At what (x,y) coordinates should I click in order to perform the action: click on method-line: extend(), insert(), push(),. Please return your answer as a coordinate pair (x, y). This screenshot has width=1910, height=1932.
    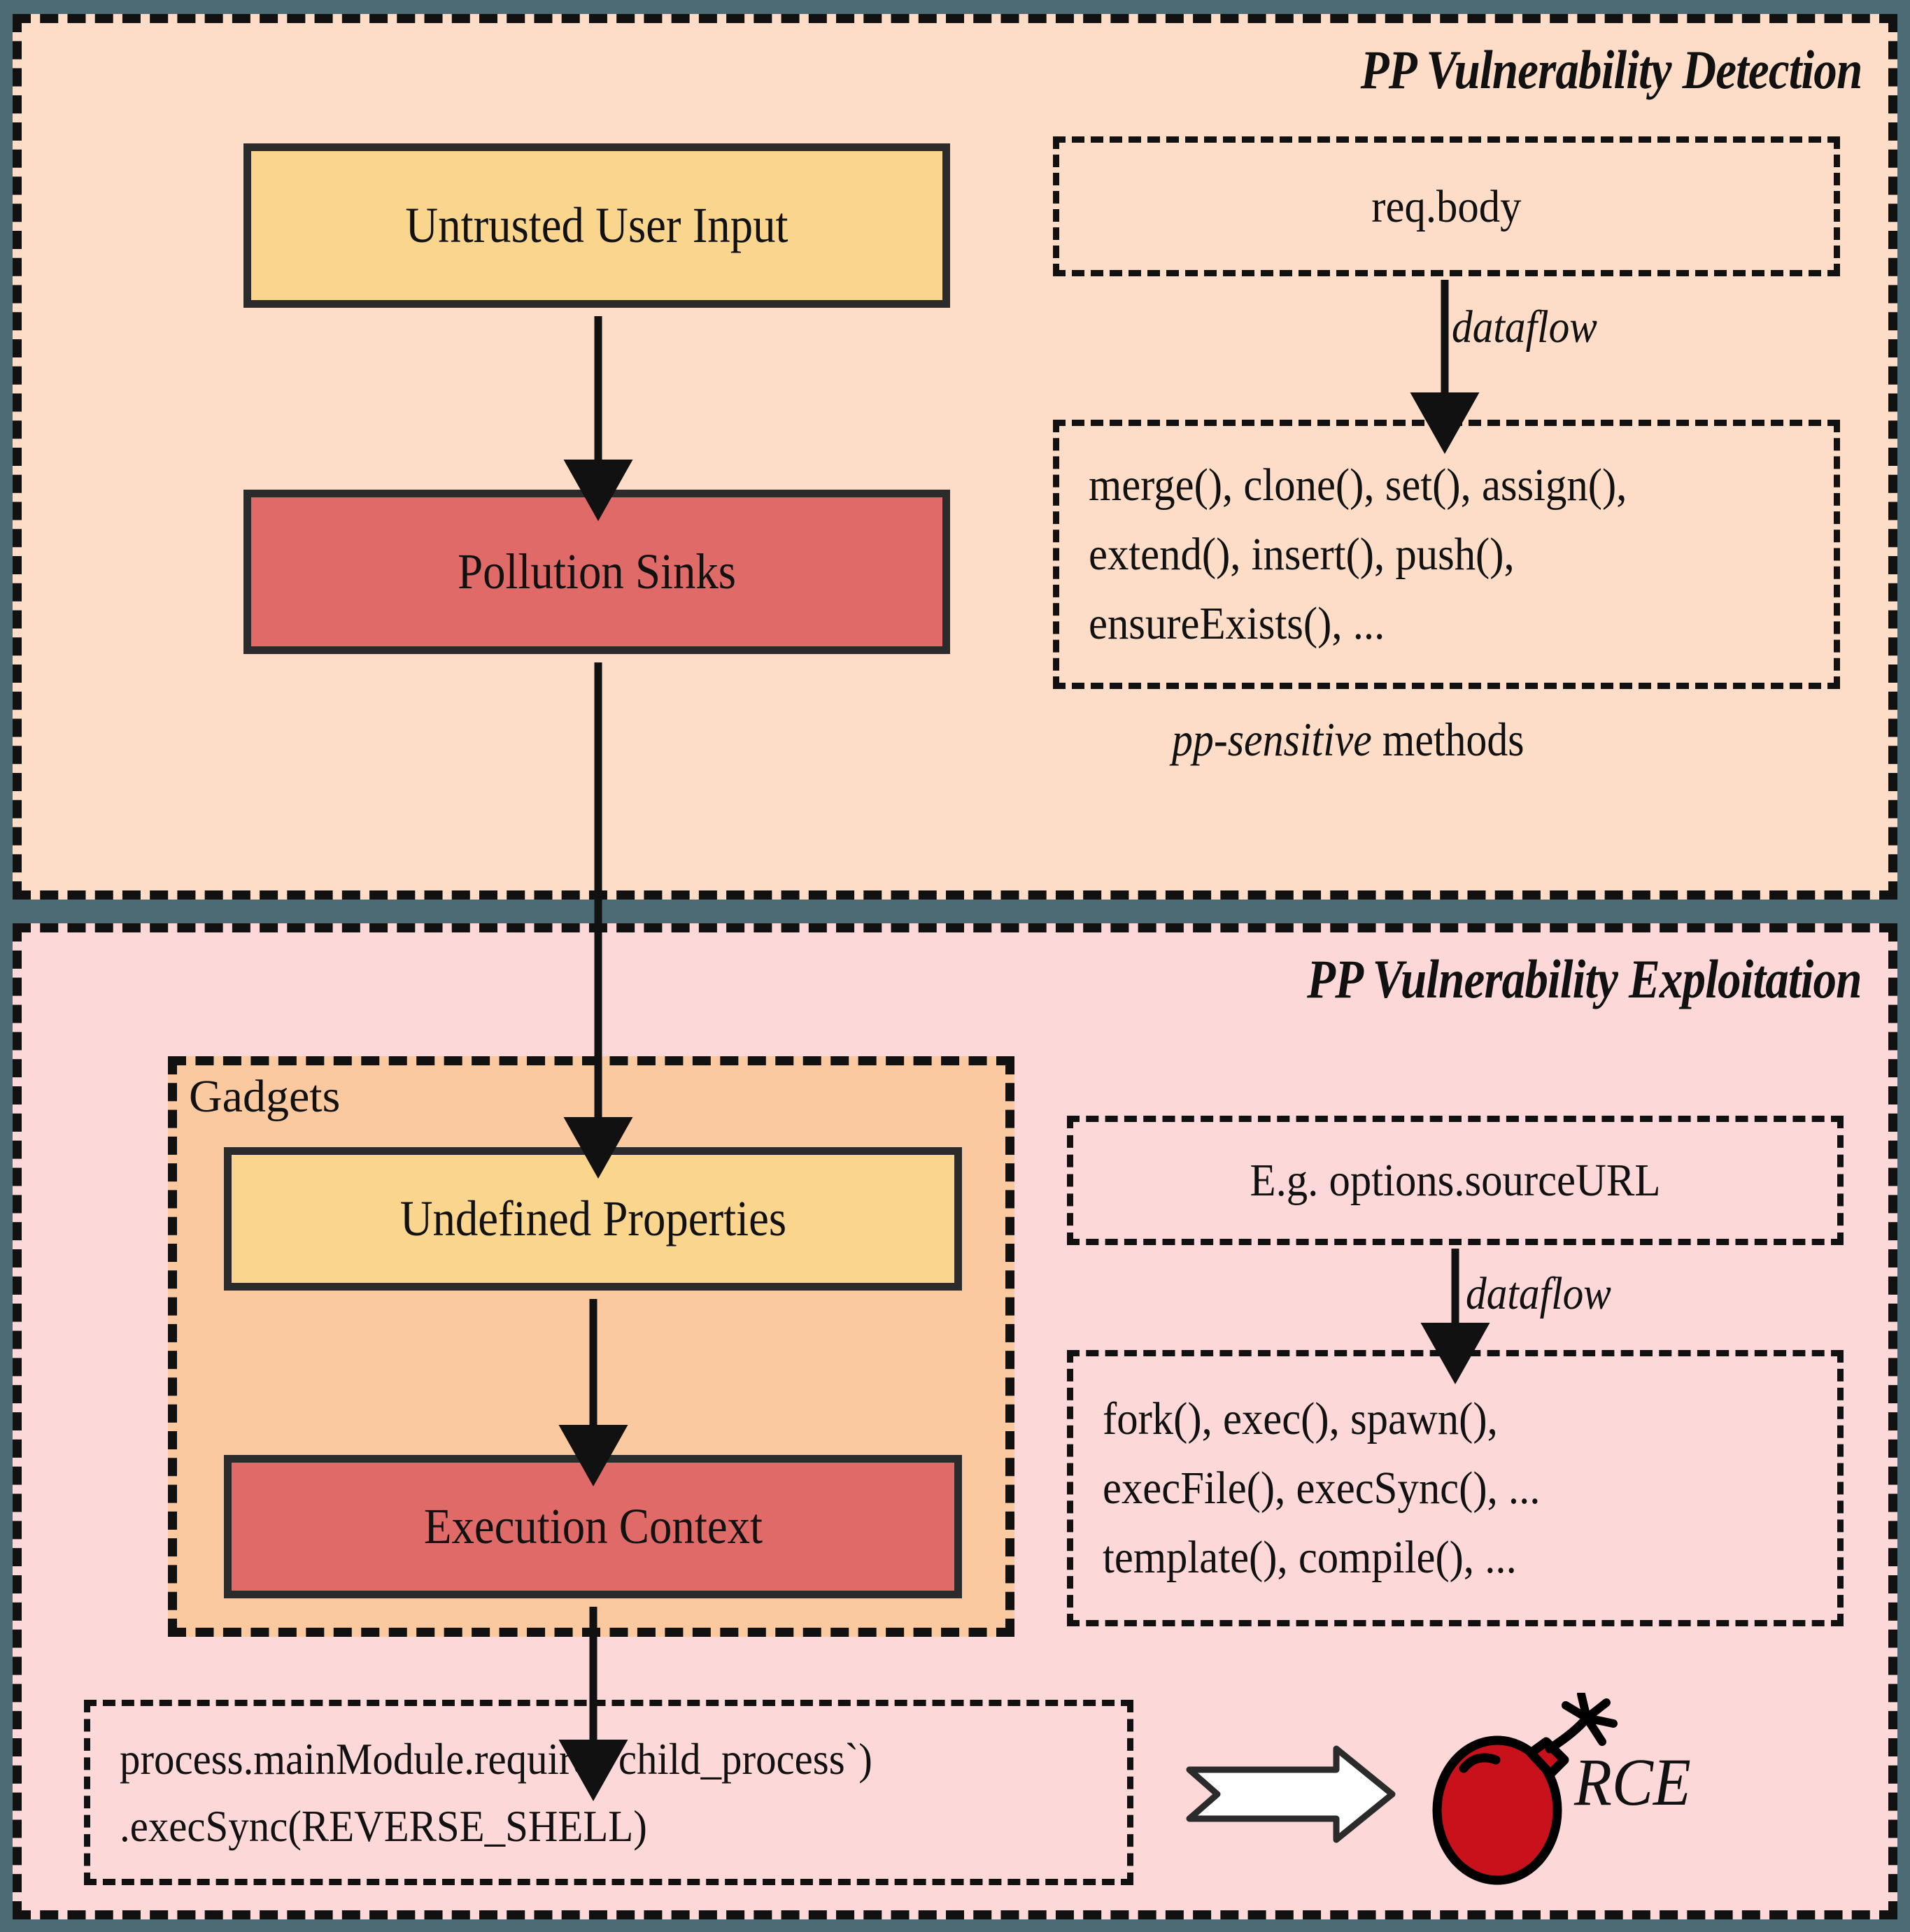
    Looking at the image, I should click on (1302, 554).